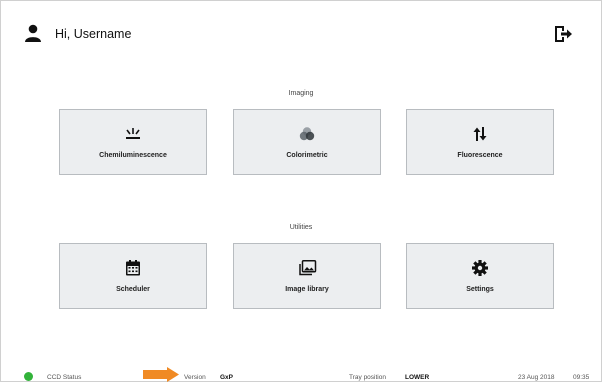  Describe the element at coordinates (536, 377) in the screenshot. I see `date-text: 23 Aug 2018` at that location.